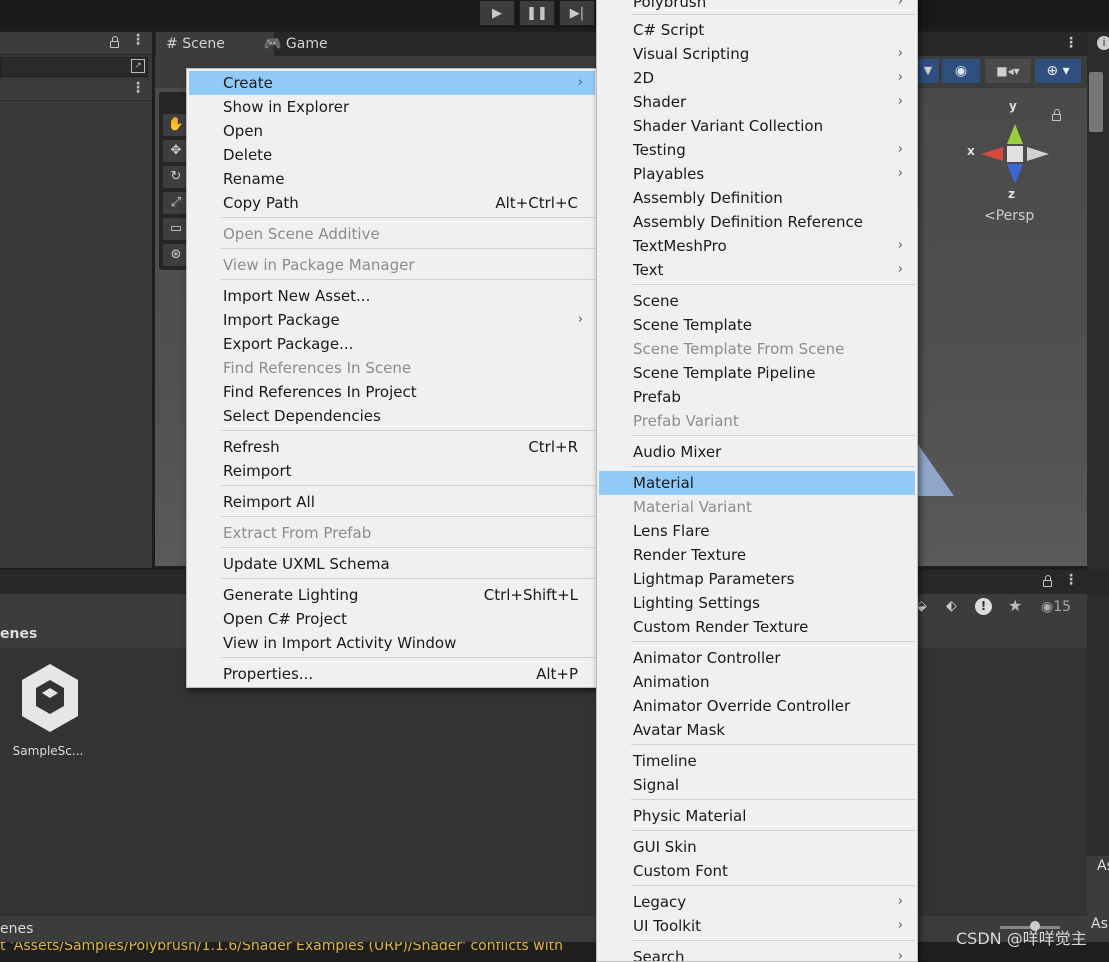  Describe the element at coordinates (286, 107) in the screenshot. I see `menu-item-label: Show in Explorer` at that location.